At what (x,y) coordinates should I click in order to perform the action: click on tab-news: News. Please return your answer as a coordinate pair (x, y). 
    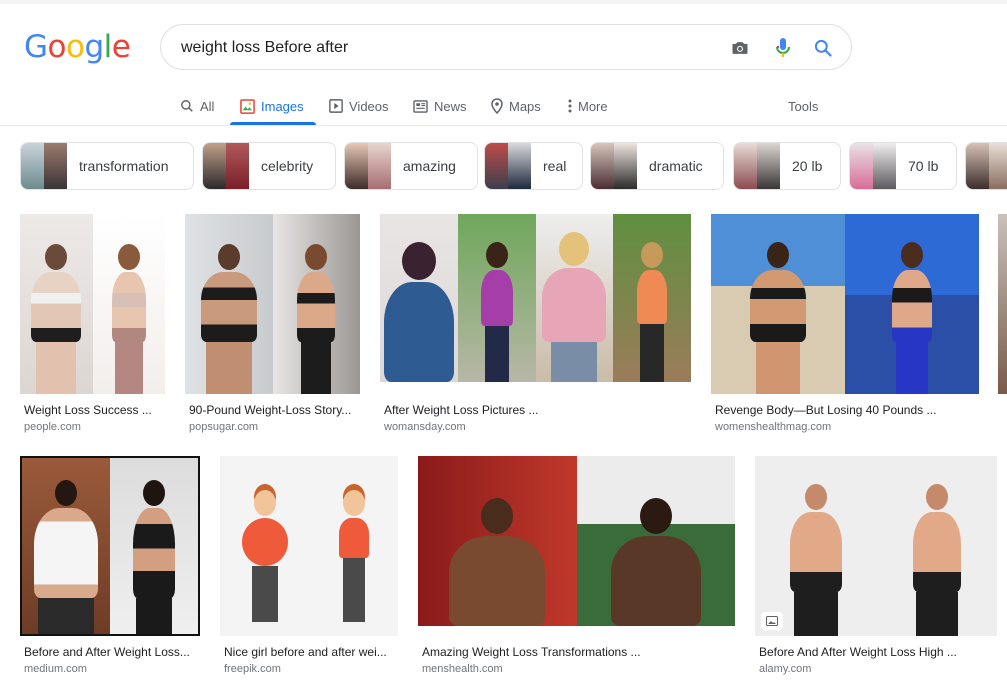
    Looking at the image, I should click on (440, 106).